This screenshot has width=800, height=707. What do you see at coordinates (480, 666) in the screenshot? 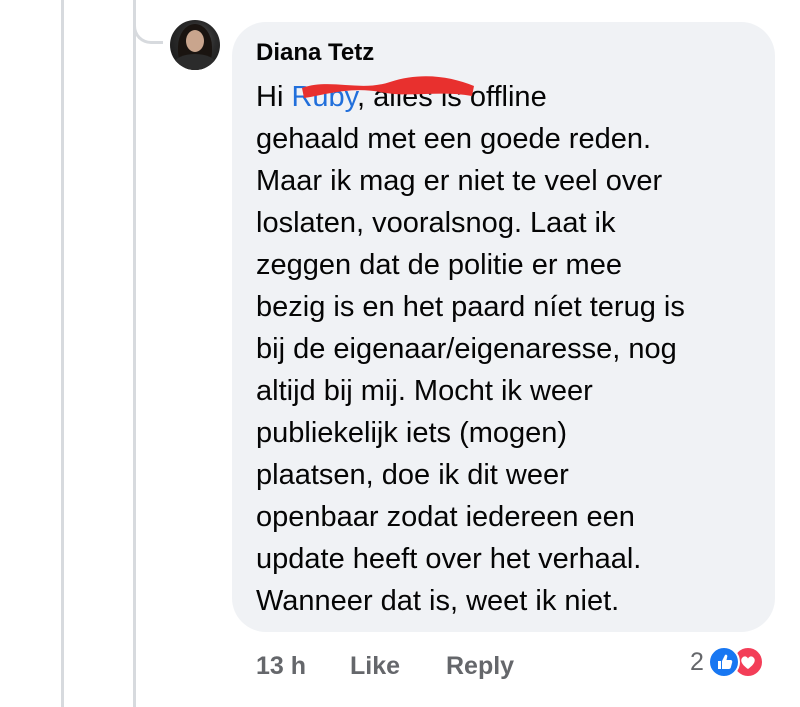
I see `reply-button: Reply` at bounding box center [480, 666].